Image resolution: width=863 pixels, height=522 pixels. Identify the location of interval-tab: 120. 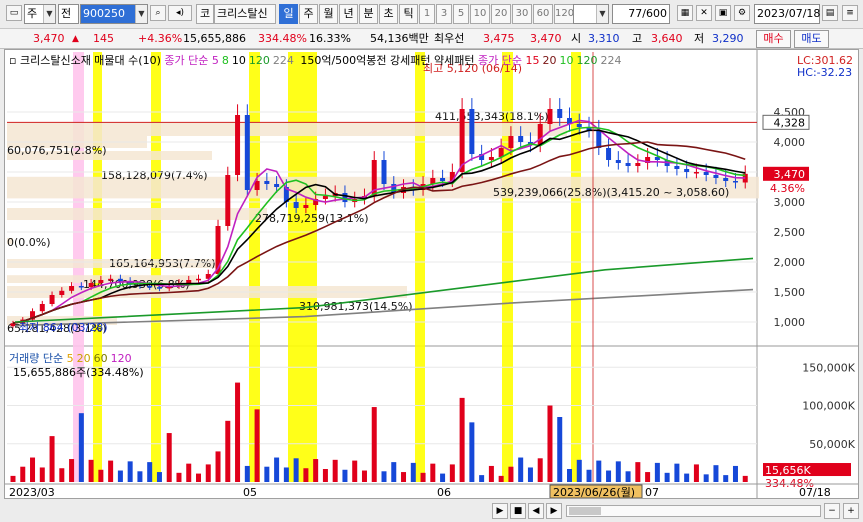
(564, 14).